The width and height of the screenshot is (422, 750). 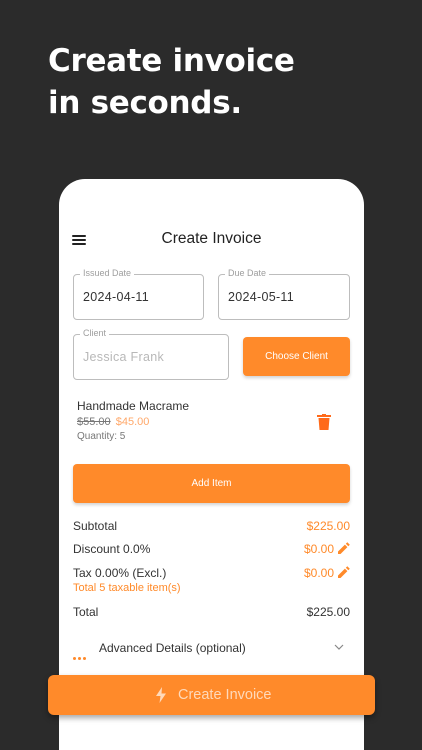 I want to click on due-date-field: Due Date 2024-05-11, so click(x=284, y=294).